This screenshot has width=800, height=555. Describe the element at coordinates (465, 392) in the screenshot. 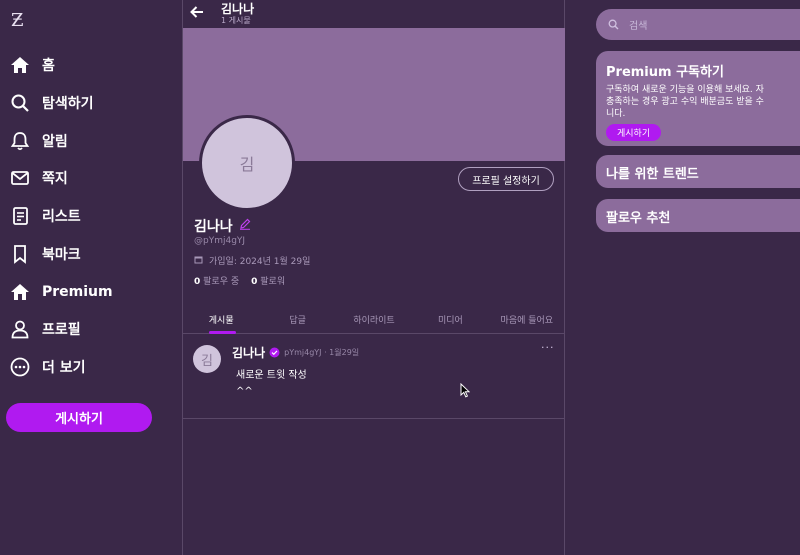

I see `mouse-cursor-icon` at that location.